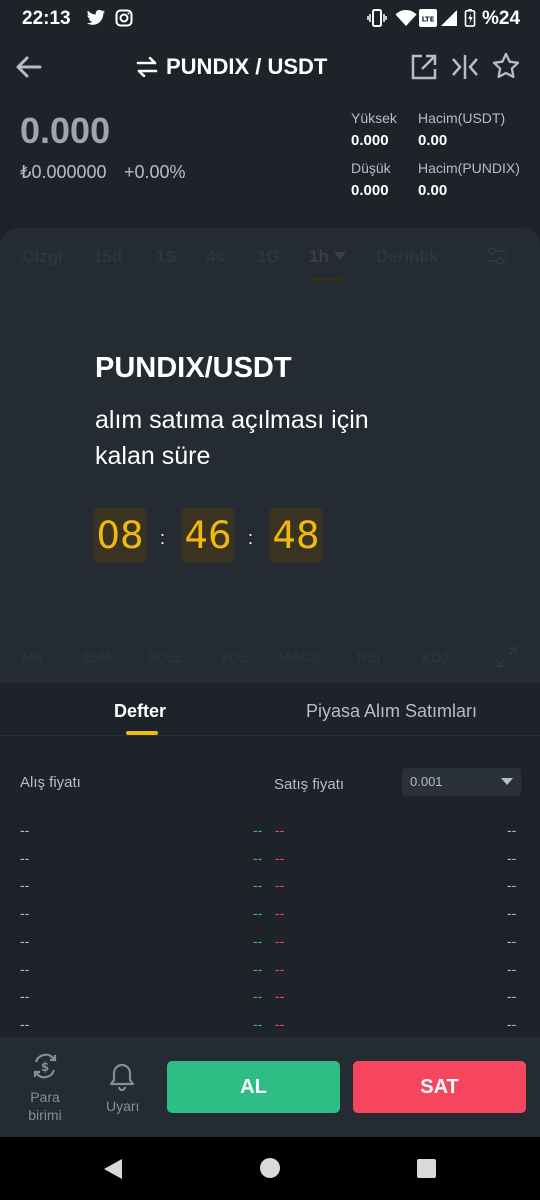  Describe the element at coordinates (507, 657) in the screenshot. I see `fullscreen-expand-icon` at that location.